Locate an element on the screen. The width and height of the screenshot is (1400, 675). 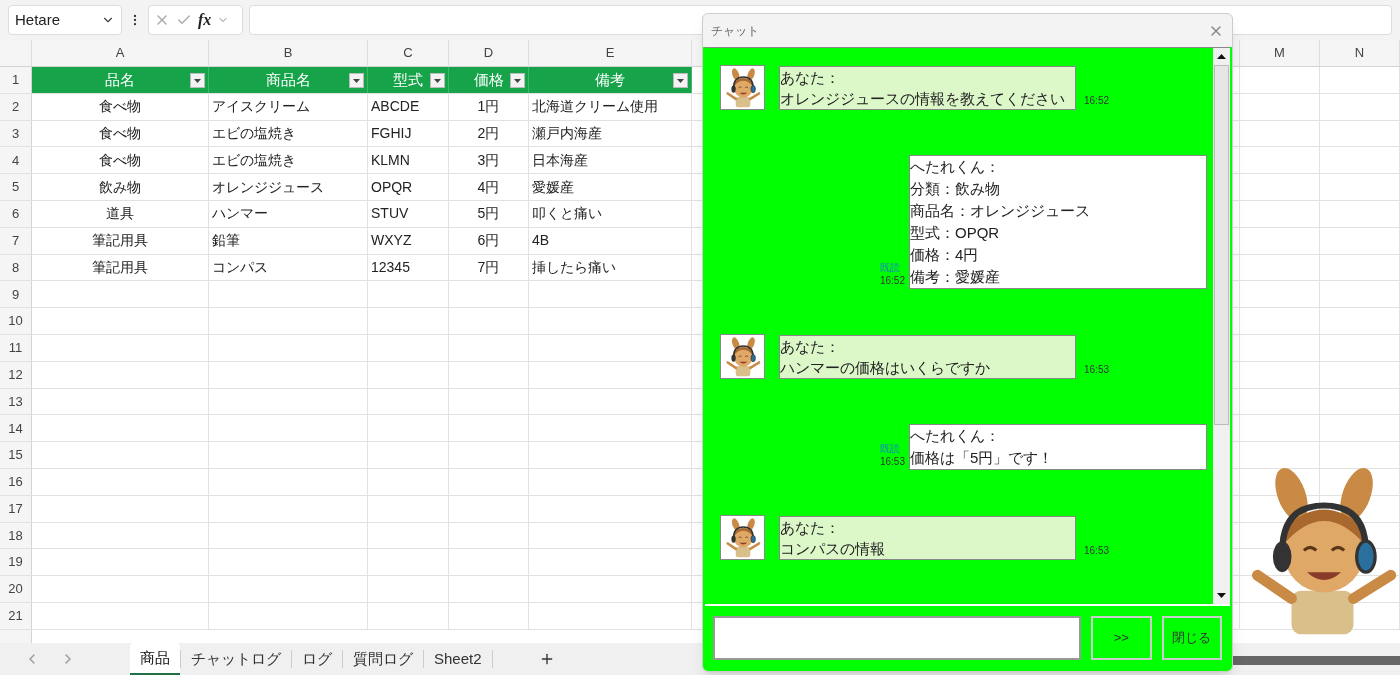
table-cell: ABCDE is located at coordinates (408, 106).